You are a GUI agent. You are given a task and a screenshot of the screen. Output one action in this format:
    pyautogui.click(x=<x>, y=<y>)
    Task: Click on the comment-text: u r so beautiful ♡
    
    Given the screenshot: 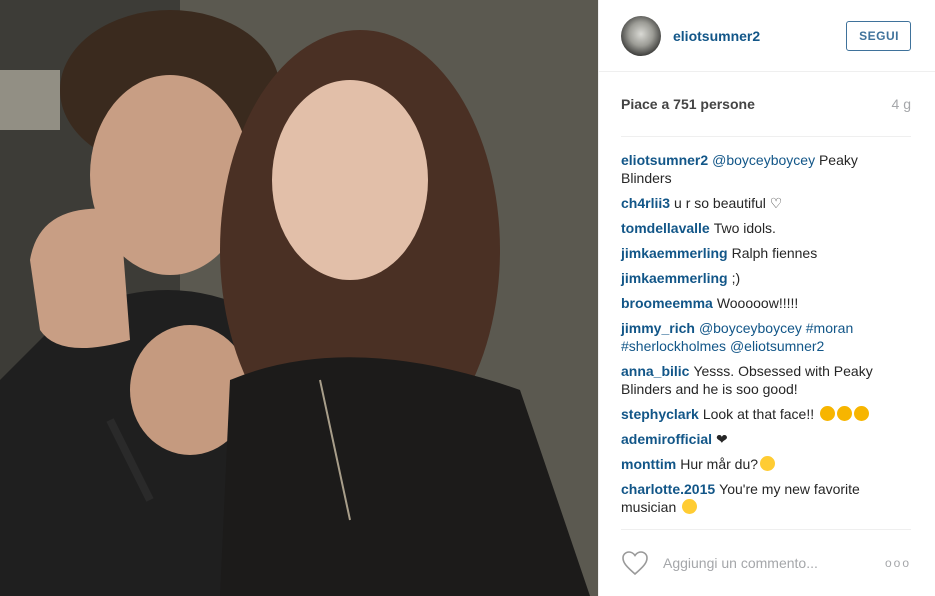 What is the action you would take?
    pyautogui.click(x=728, y=203)
    